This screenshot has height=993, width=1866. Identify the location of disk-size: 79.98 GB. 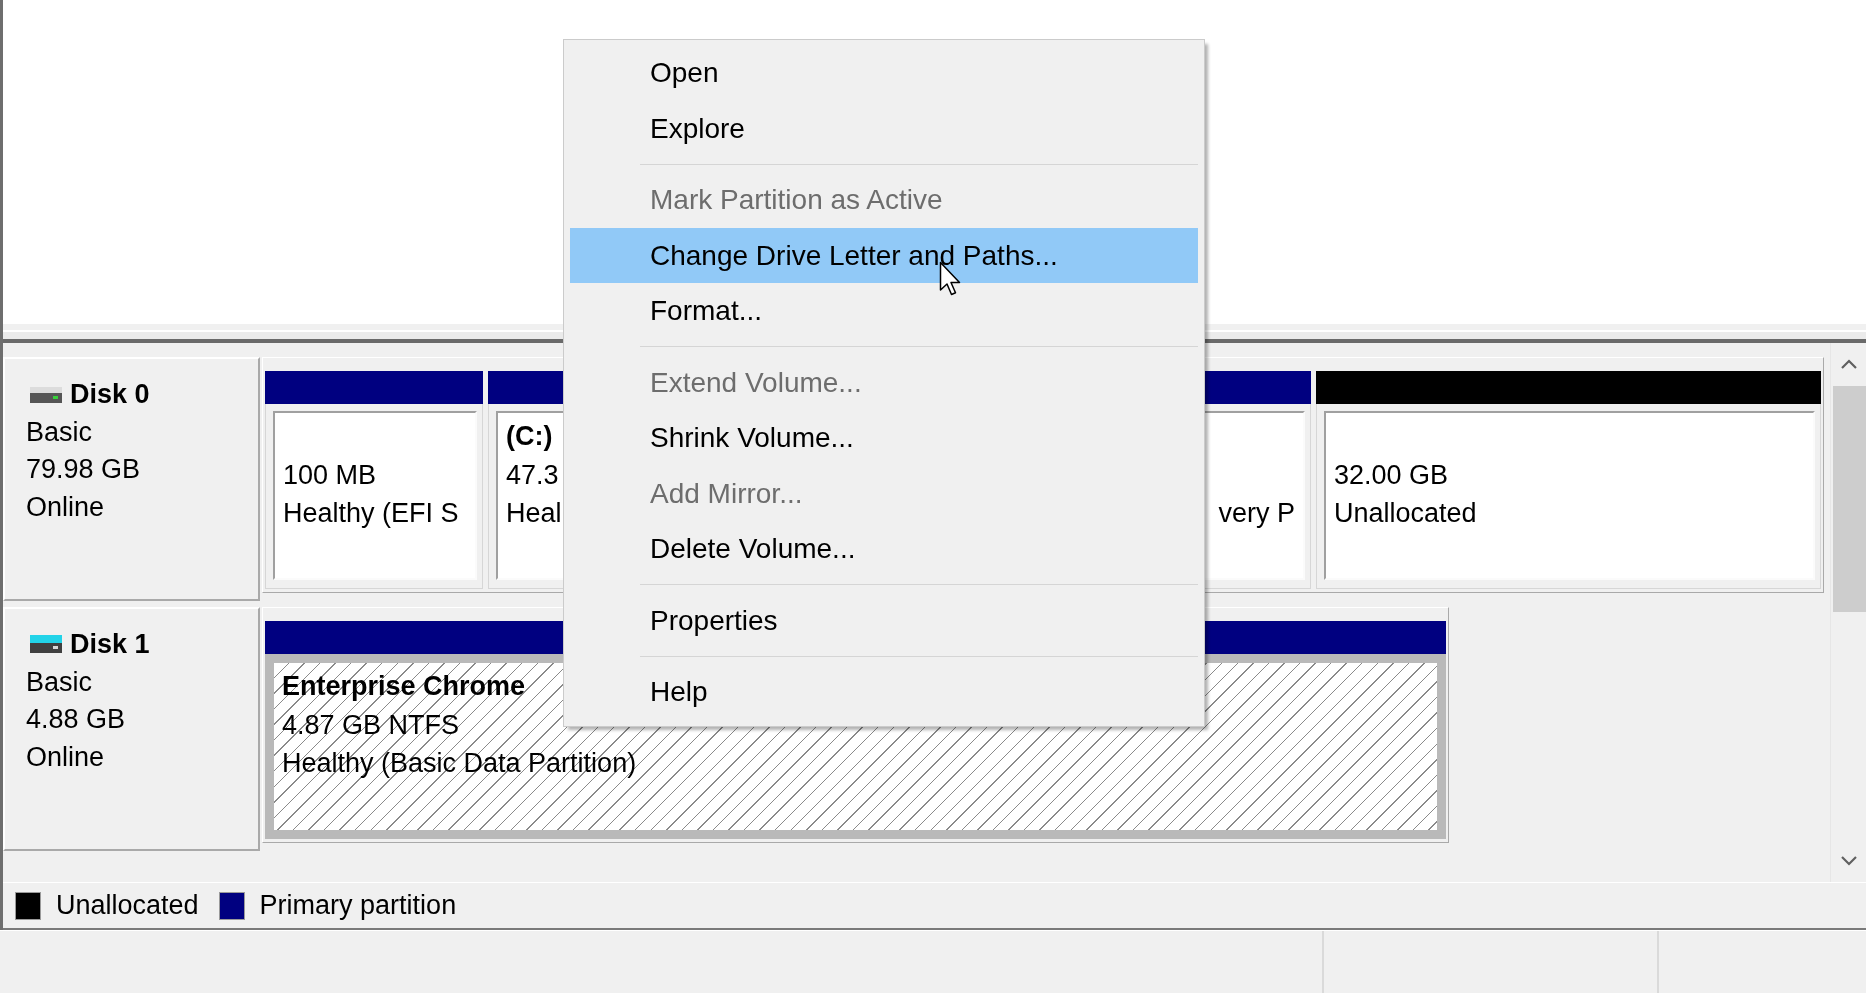
(83, 469).